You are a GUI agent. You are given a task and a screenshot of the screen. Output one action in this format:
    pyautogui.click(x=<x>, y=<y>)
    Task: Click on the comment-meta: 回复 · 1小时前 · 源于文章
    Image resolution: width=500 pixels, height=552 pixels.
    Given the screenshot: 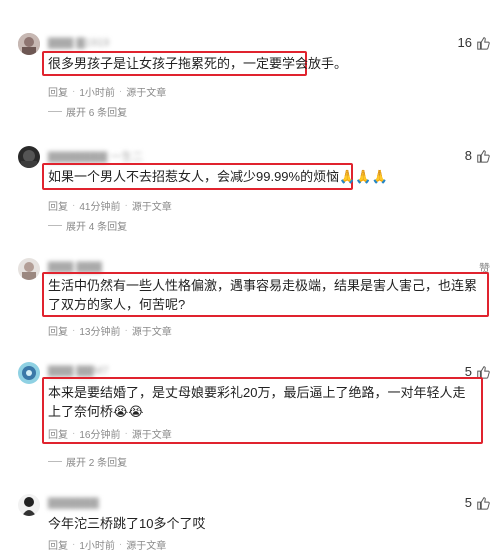 What is the action you would take?
    pyautogui.click(x=107, y=91)
    